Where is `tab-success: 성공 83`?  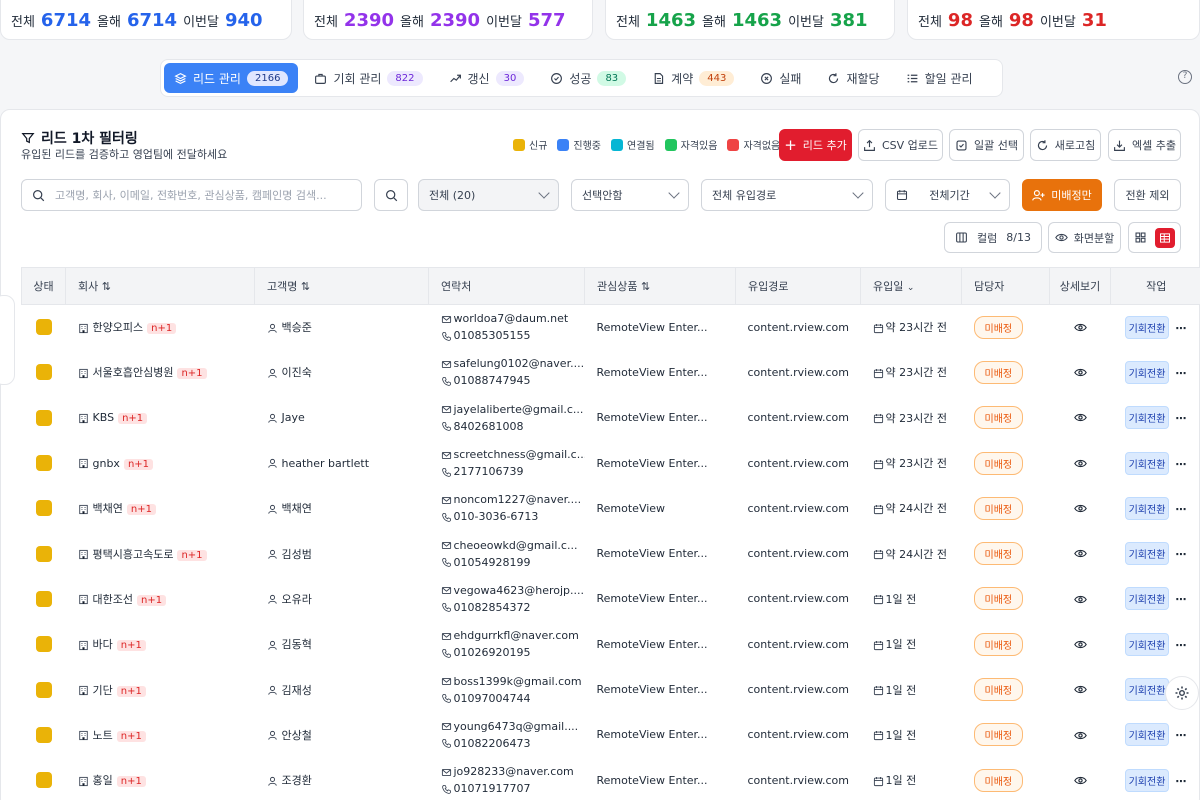
tab-success: 성공 83 is located at coordinates (588, 78).